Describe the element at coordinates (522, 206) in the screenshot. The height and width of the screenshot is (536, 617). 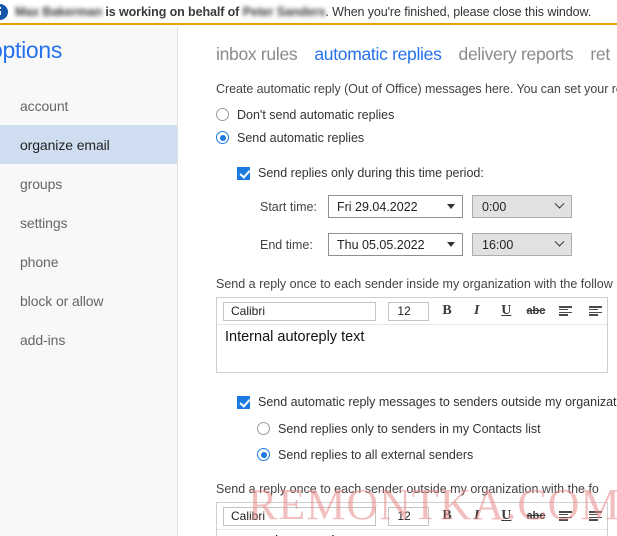
I see `start-time-select: 0:00` at that location.